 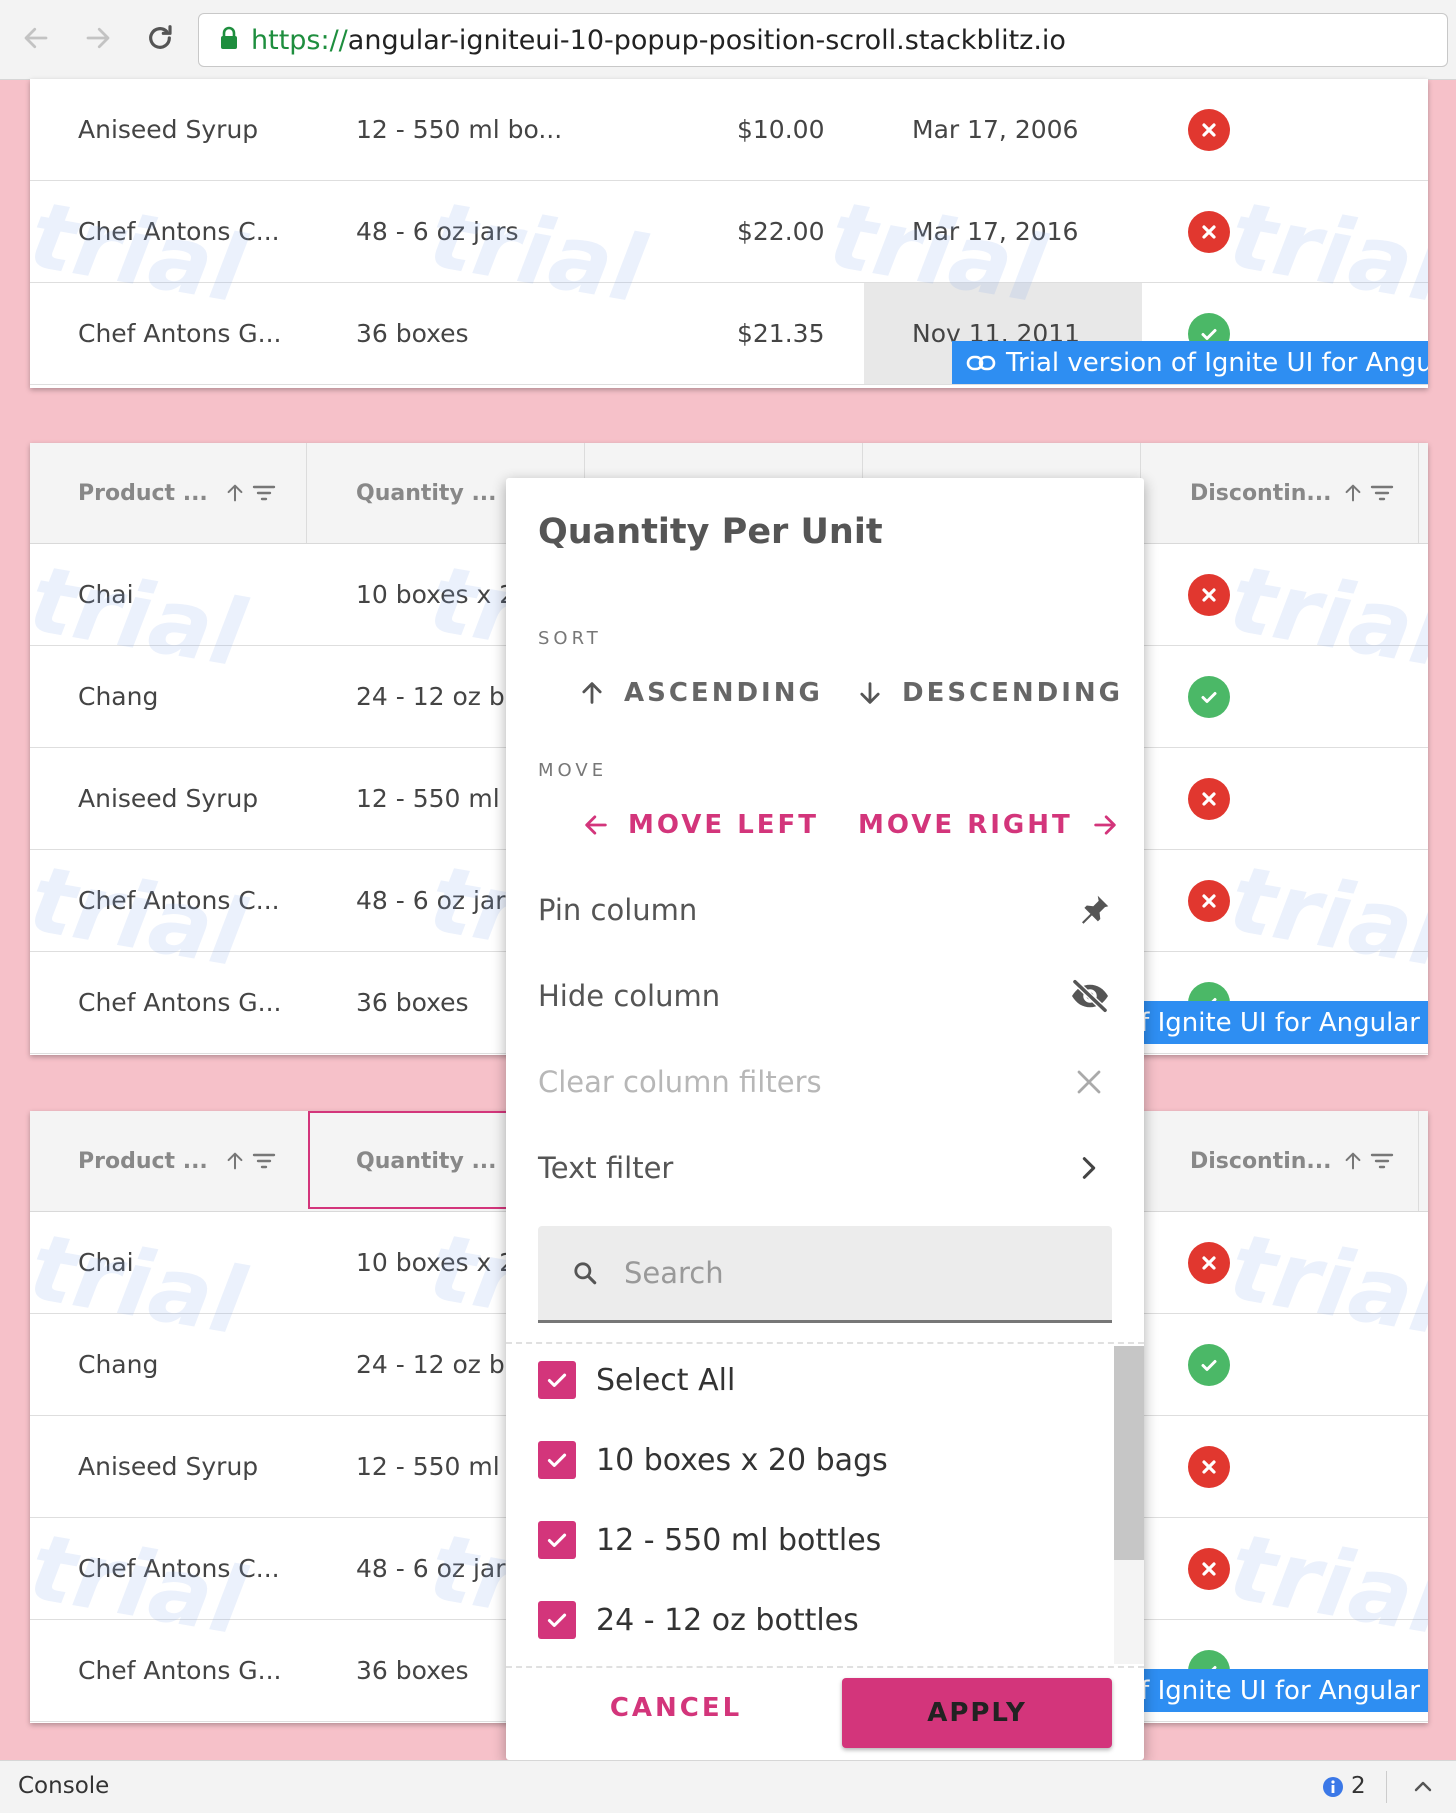 I want to click on product-cell: Chai, so click(x=106, y=1262).